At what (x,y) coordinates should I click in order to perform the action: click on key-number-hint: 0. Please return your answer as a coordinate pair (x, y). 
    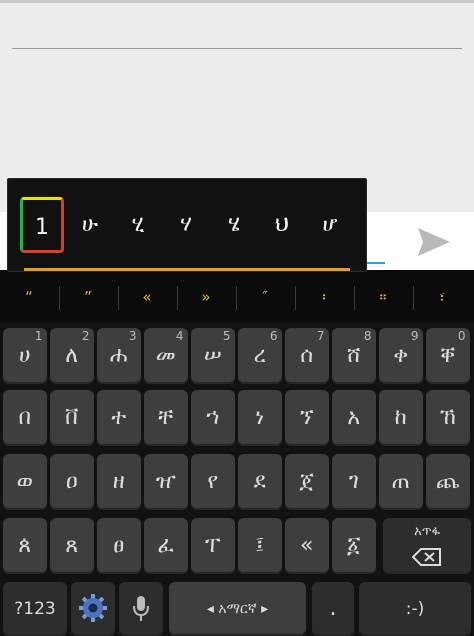
    Looking at the image, I should click on (461, 336).